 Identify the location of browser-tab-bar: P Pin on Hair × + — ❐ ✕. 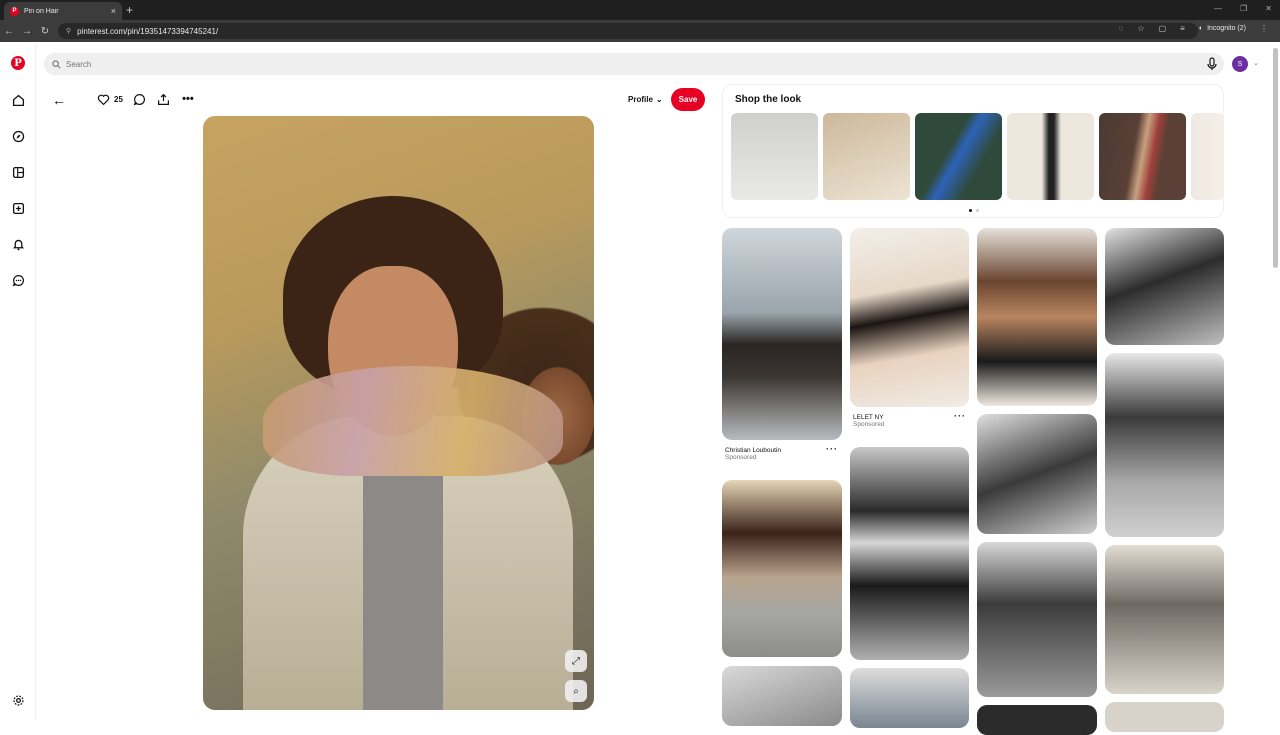
(640, 10).